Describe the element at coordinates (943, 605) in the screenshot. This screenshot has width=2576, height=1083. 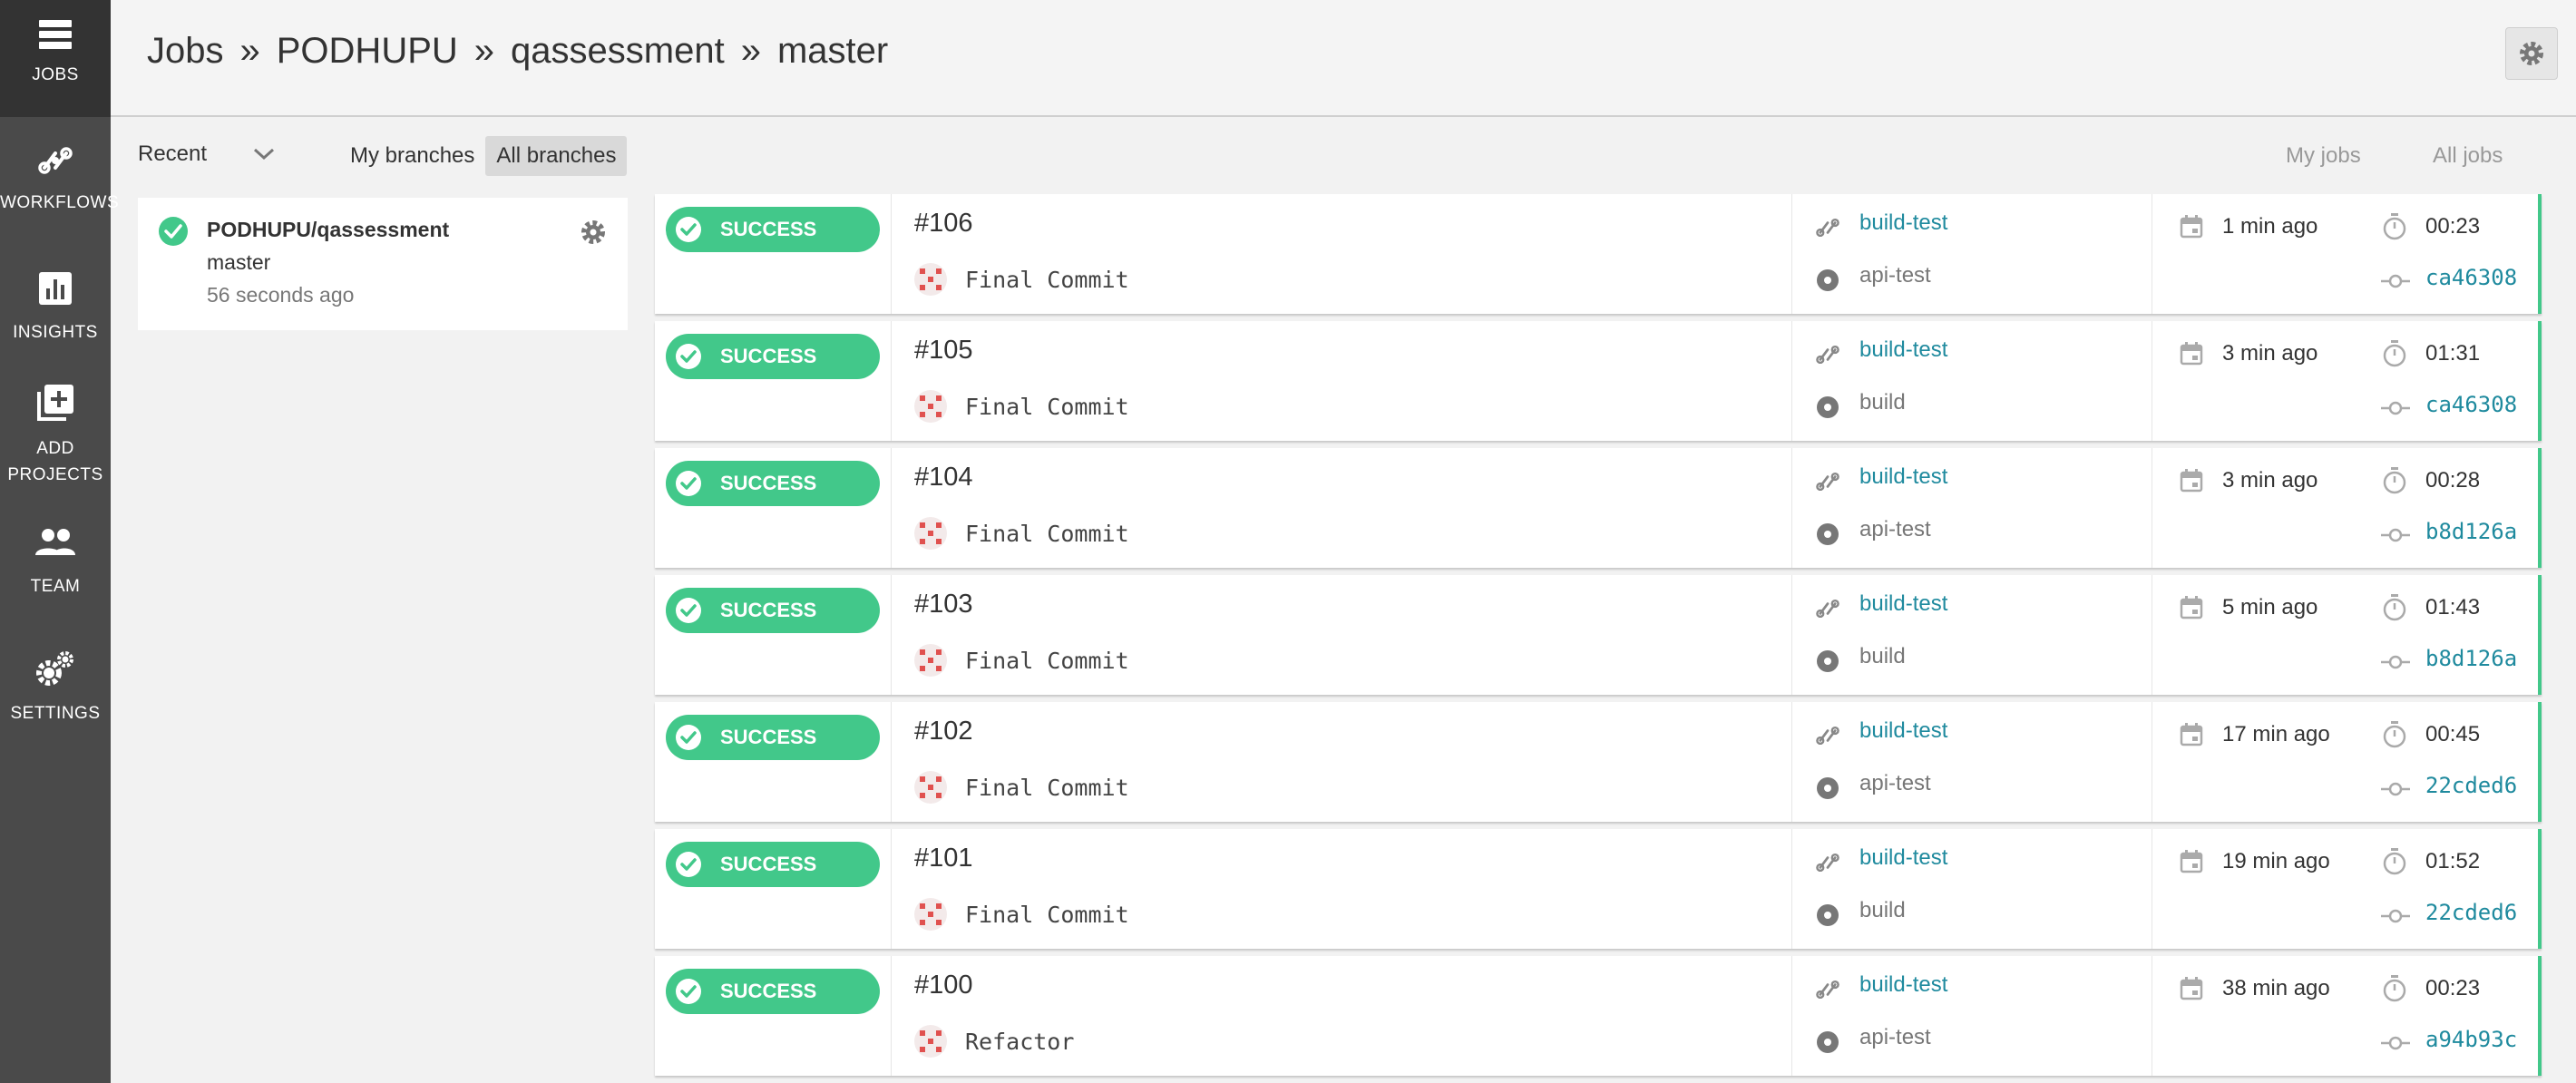
I see `build-number: #103` at that location.